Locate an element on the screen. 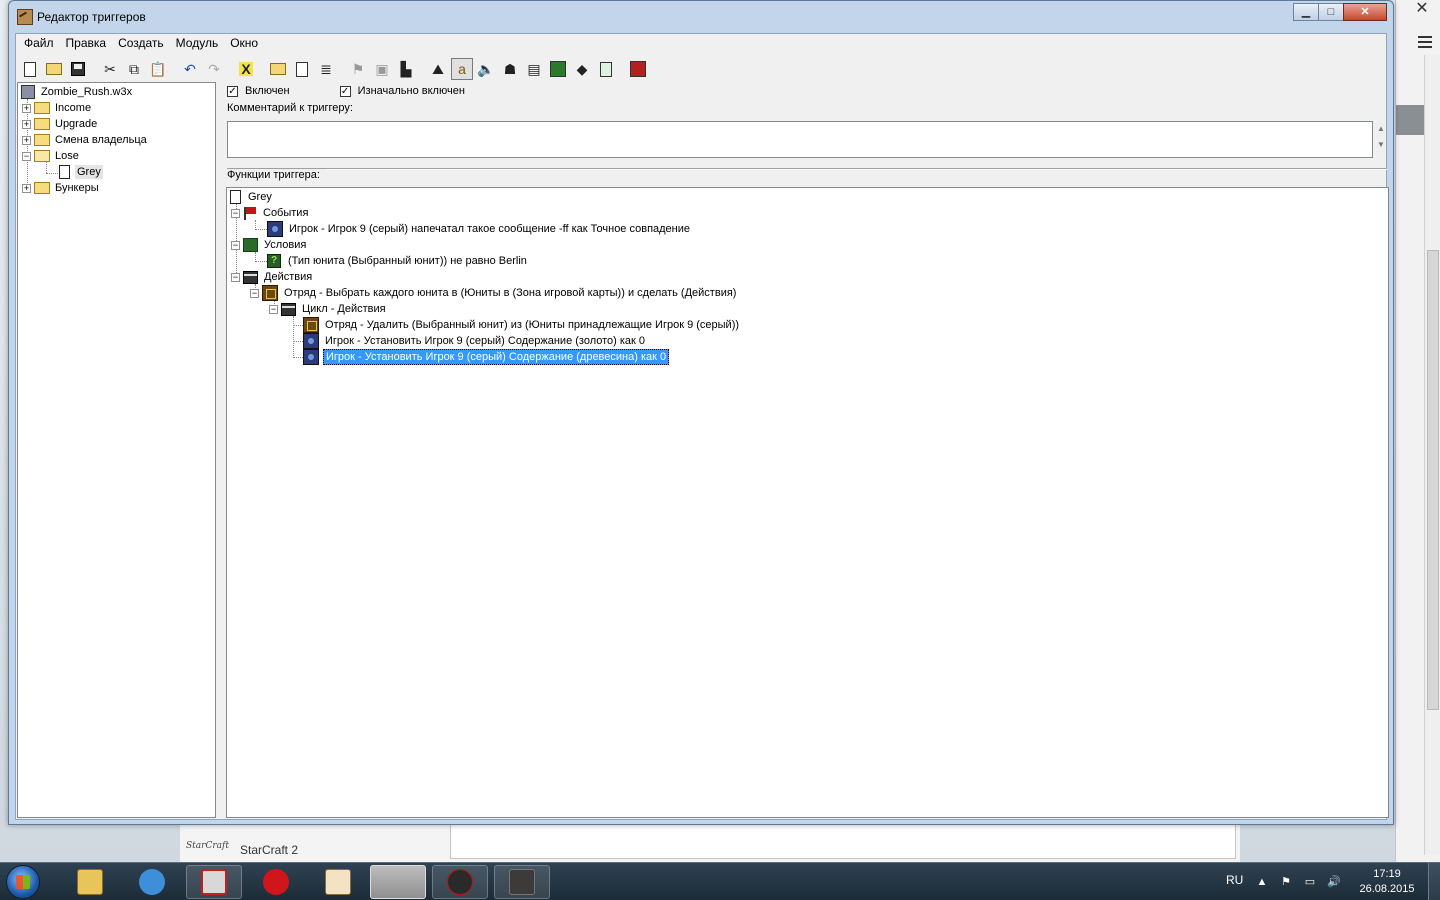 The image size is (1440, 900). tree-item-owner-change: + Смена владельца is located at coordinates (85, 140).